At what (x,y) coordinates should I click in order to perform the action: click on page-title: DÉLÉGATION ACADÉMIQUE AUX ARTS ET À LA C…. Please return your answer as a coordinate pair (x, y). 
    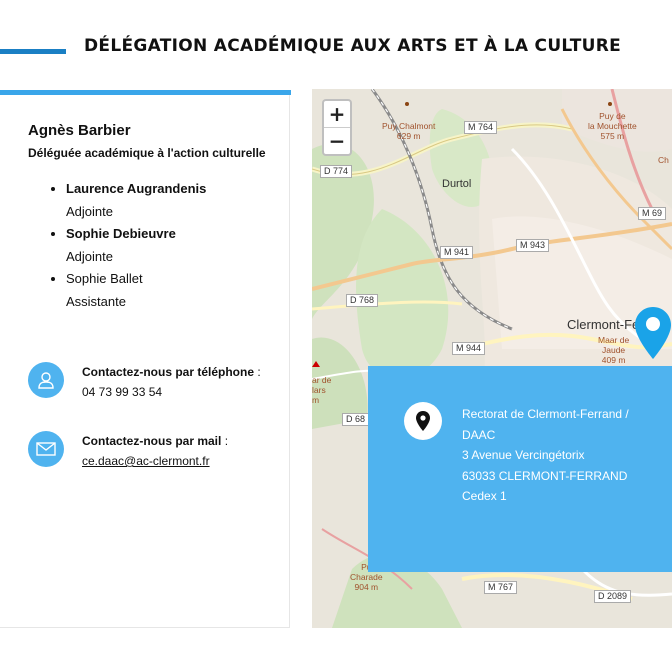
    Looking at the image, I should click on (353, 46).